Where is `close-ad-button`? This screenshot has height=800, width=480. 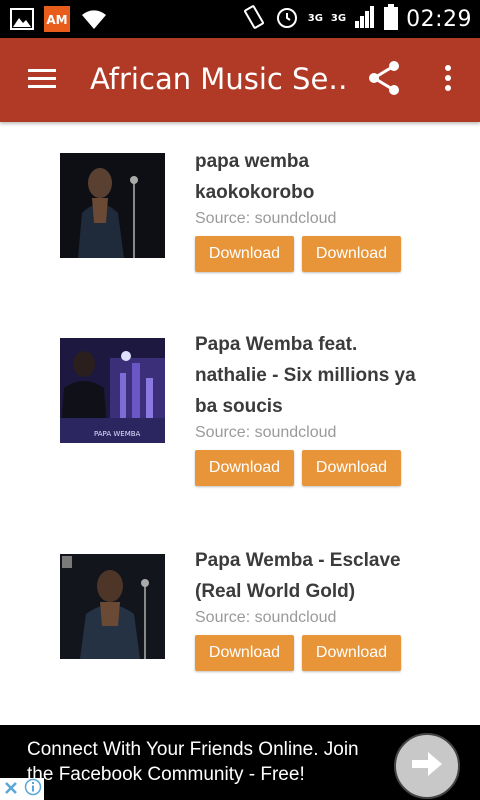
close-ad-button is located at coordinates (11, 789).